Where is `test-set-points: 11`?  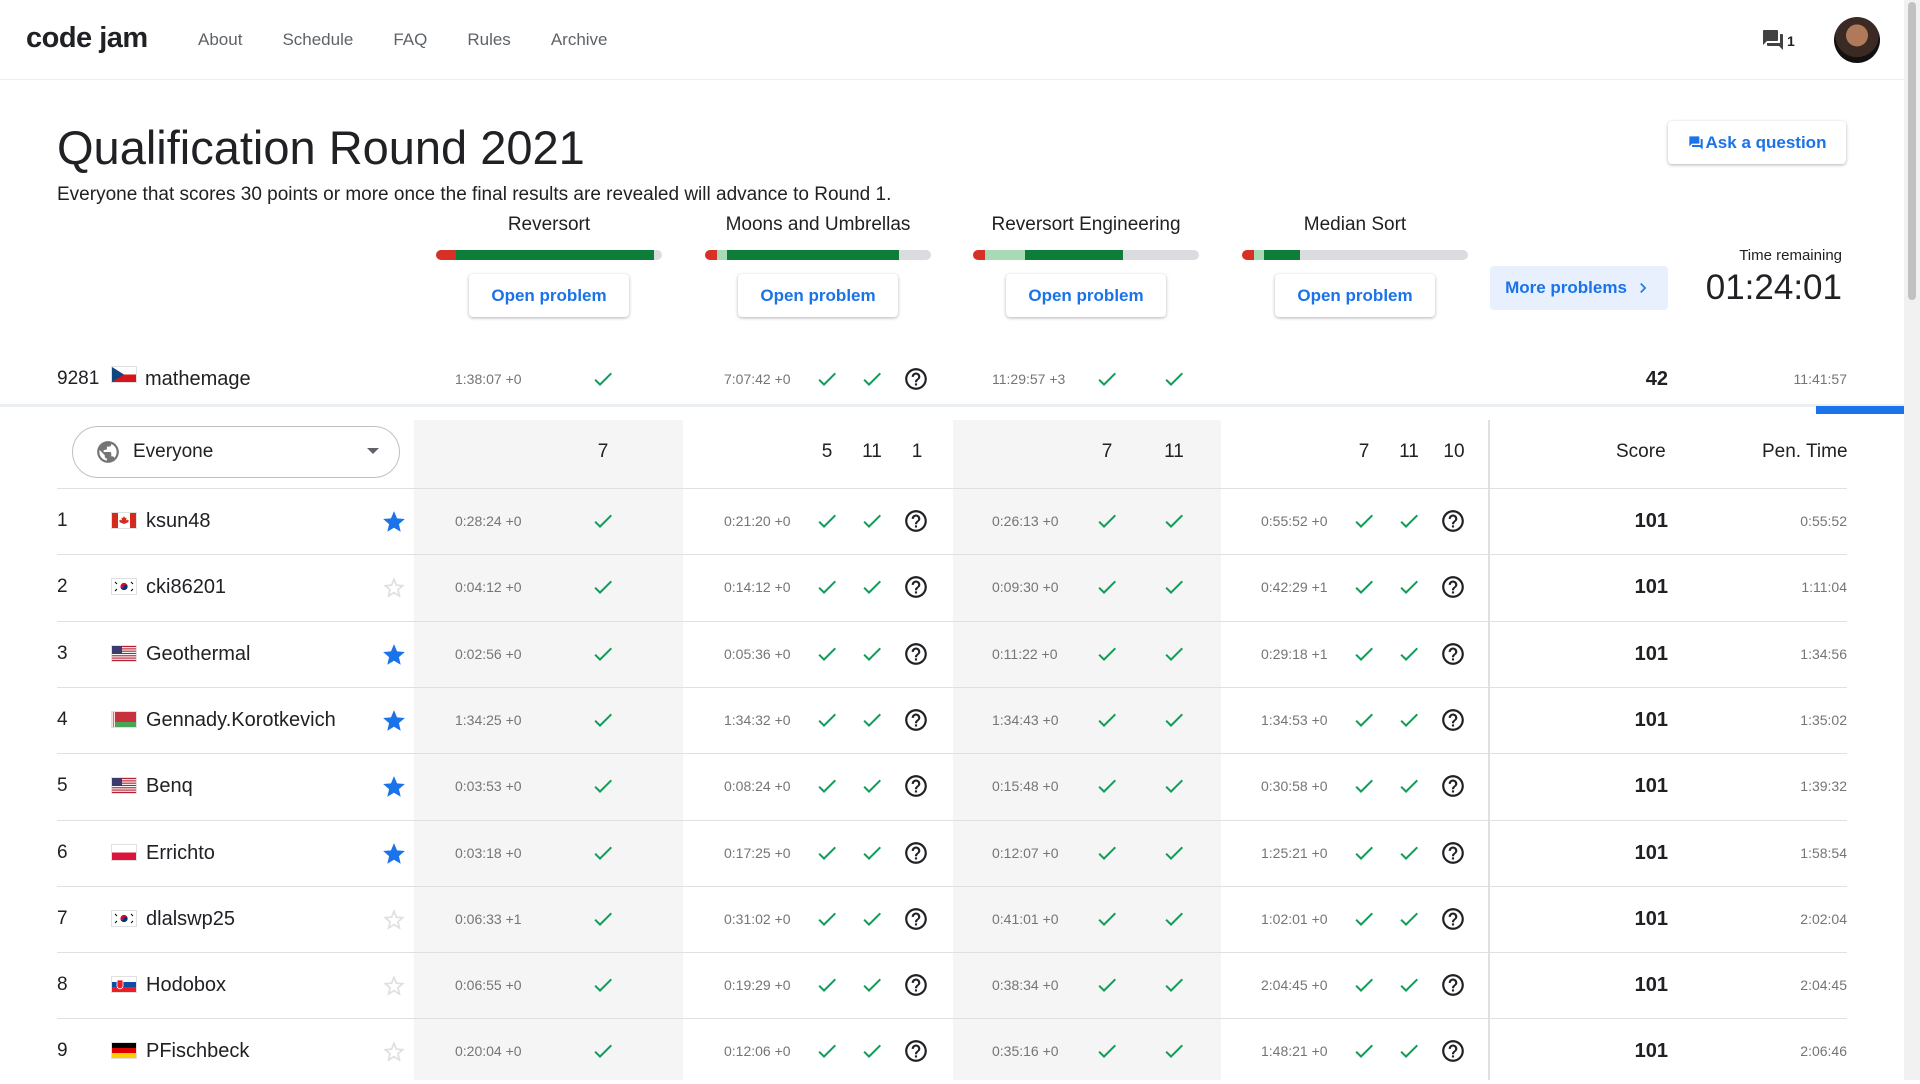
test-set-points: 11 is located at coordinates (1409, 451).